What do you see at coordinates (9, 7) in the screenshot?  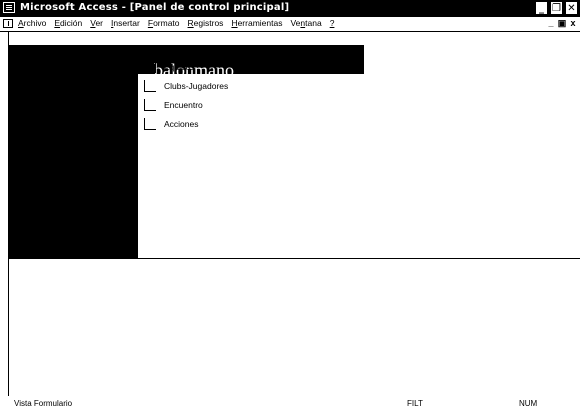 I see `access-app-icon` at bounding box center [9, 7].